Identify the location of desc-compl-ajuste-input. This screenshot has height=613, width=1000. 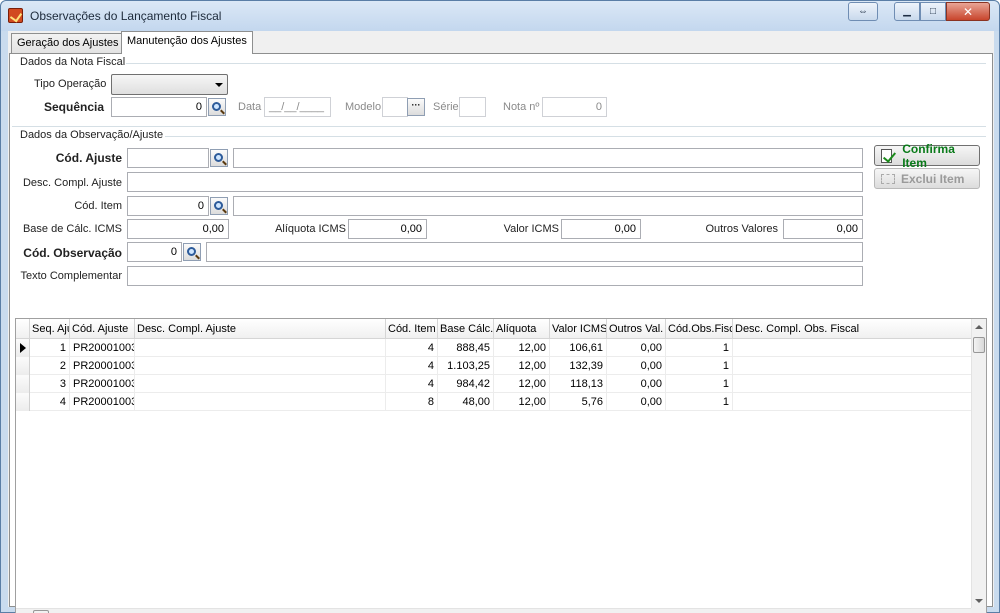
(495, 182).